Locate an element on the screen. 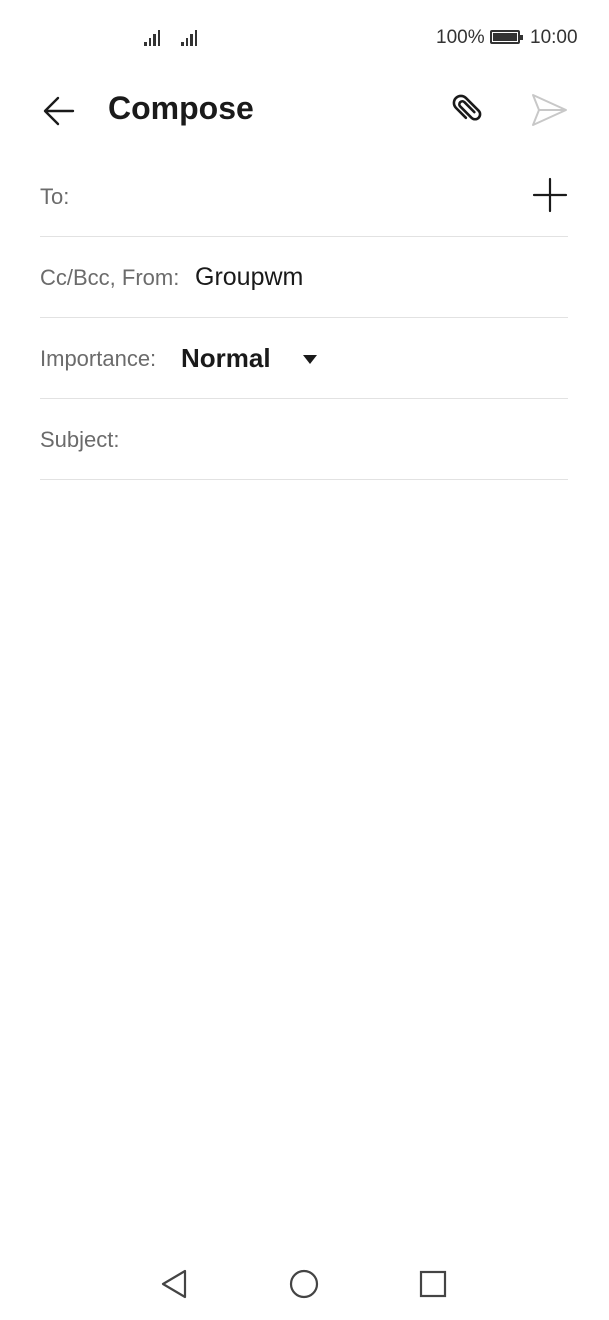 The height and width of the screenshot is (1320, 609). nav-recent-button is located at coordinates (433, 1284).